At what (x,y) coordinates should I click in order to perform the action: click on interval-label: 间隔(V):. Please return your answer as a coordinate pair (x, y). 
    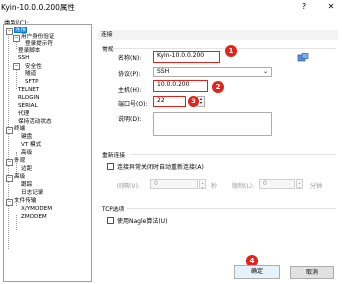
    Looking at the image, I should click on (128, 186).